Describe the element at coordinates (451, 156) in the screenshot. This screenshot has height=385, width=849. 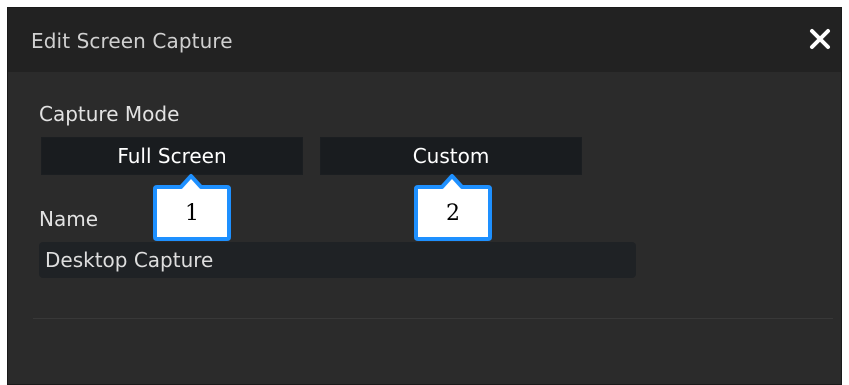
I see `custom-button: Custom` at that location.